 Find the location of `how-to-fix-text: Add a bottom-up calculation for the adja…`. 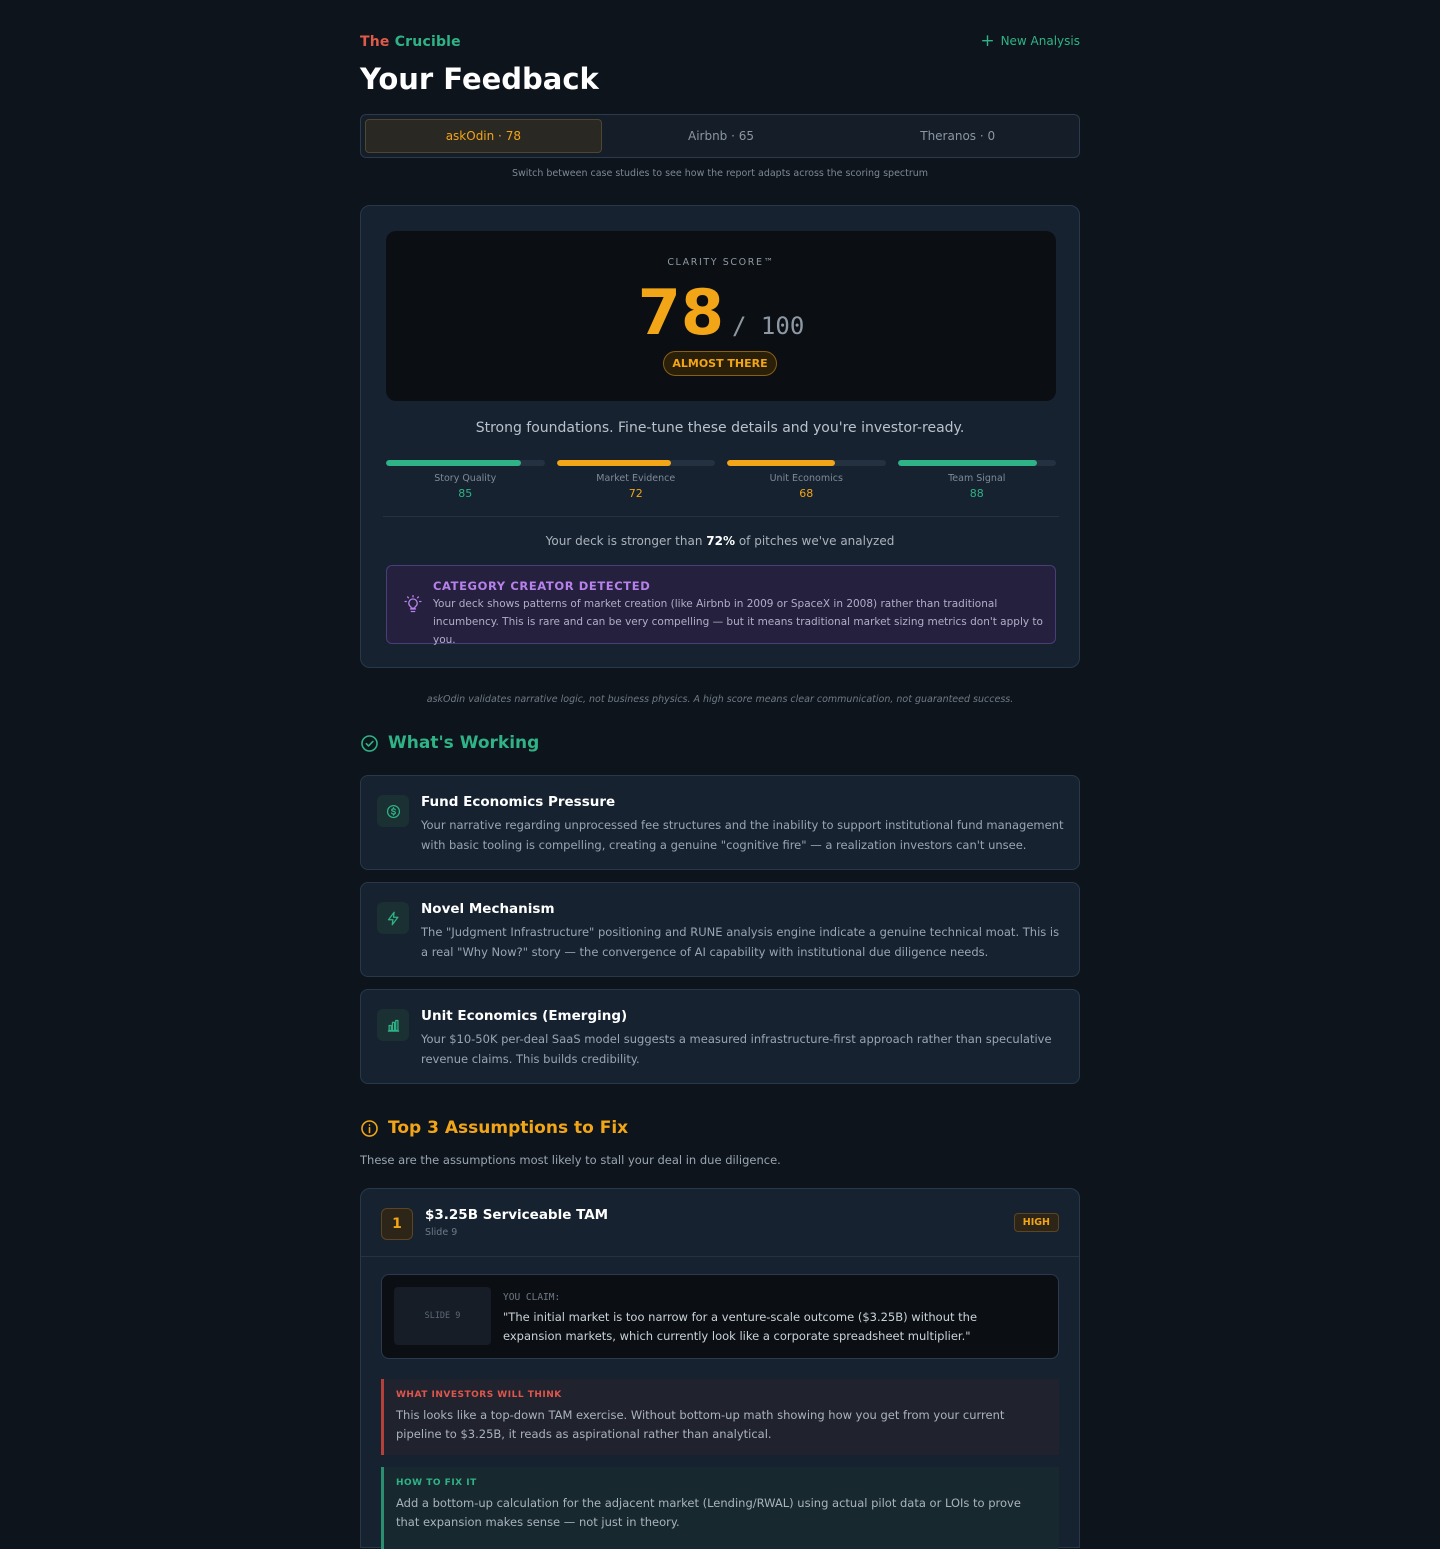

how-to-fix-text: Add a bottom-up calculation for the adja… is located at coordinates (708, 1512).